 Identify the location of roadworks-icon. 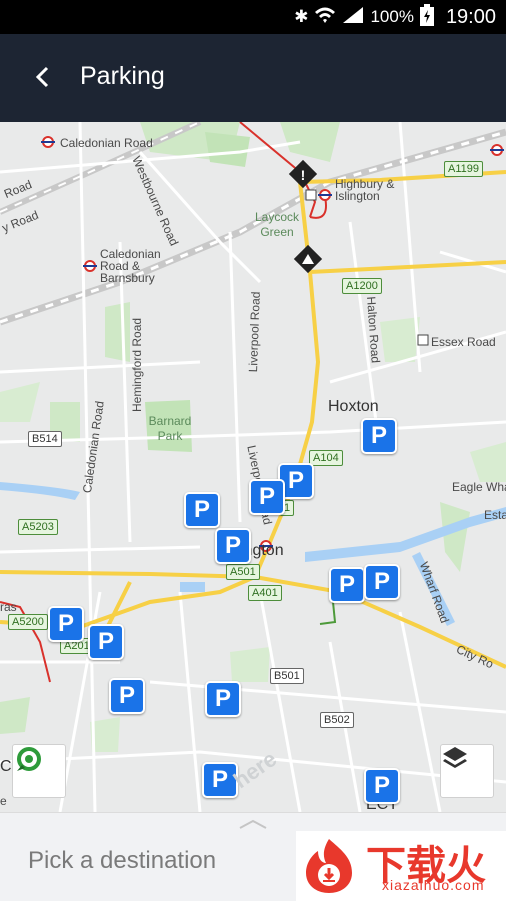
(308, 259).